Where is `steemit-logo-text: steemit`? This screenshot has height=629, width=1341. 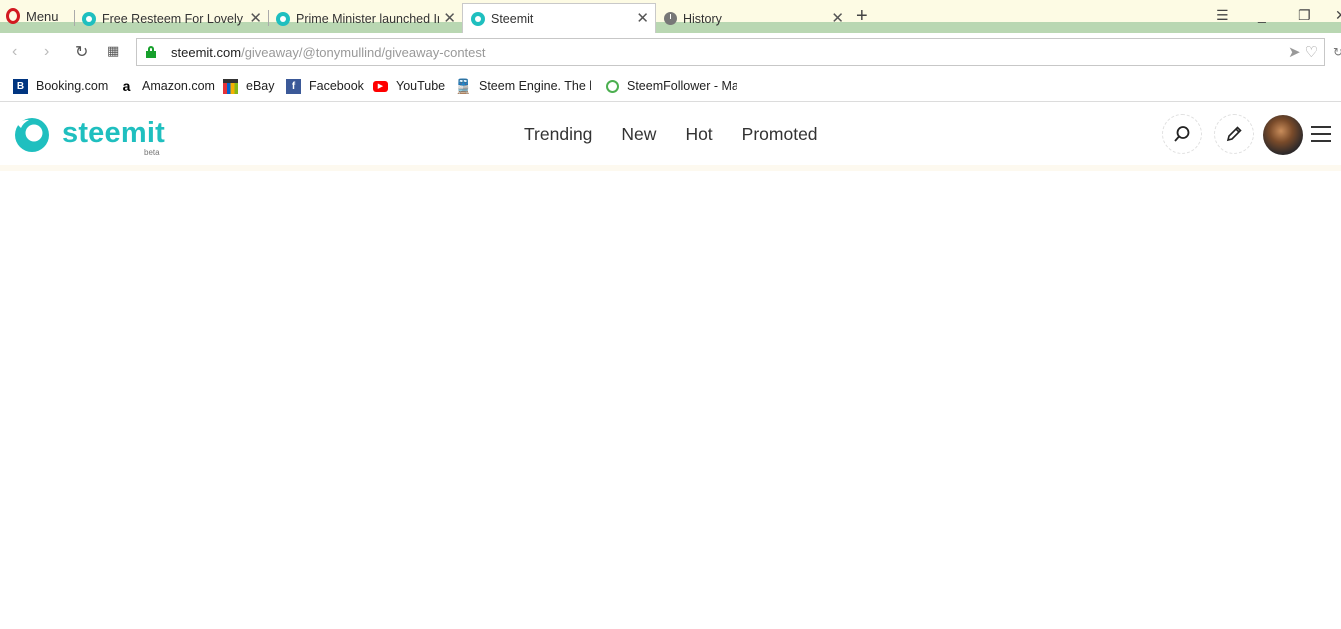 steemit-logo-text: steemit is located at coordinates (113, 133).